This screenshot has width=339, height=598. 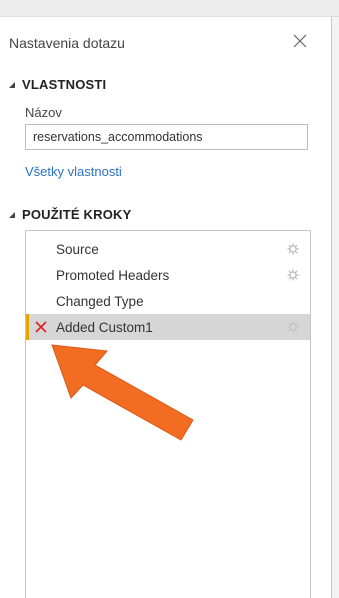 I want to click on step-changed-type: Changed Type, so click(x=168, y=301).